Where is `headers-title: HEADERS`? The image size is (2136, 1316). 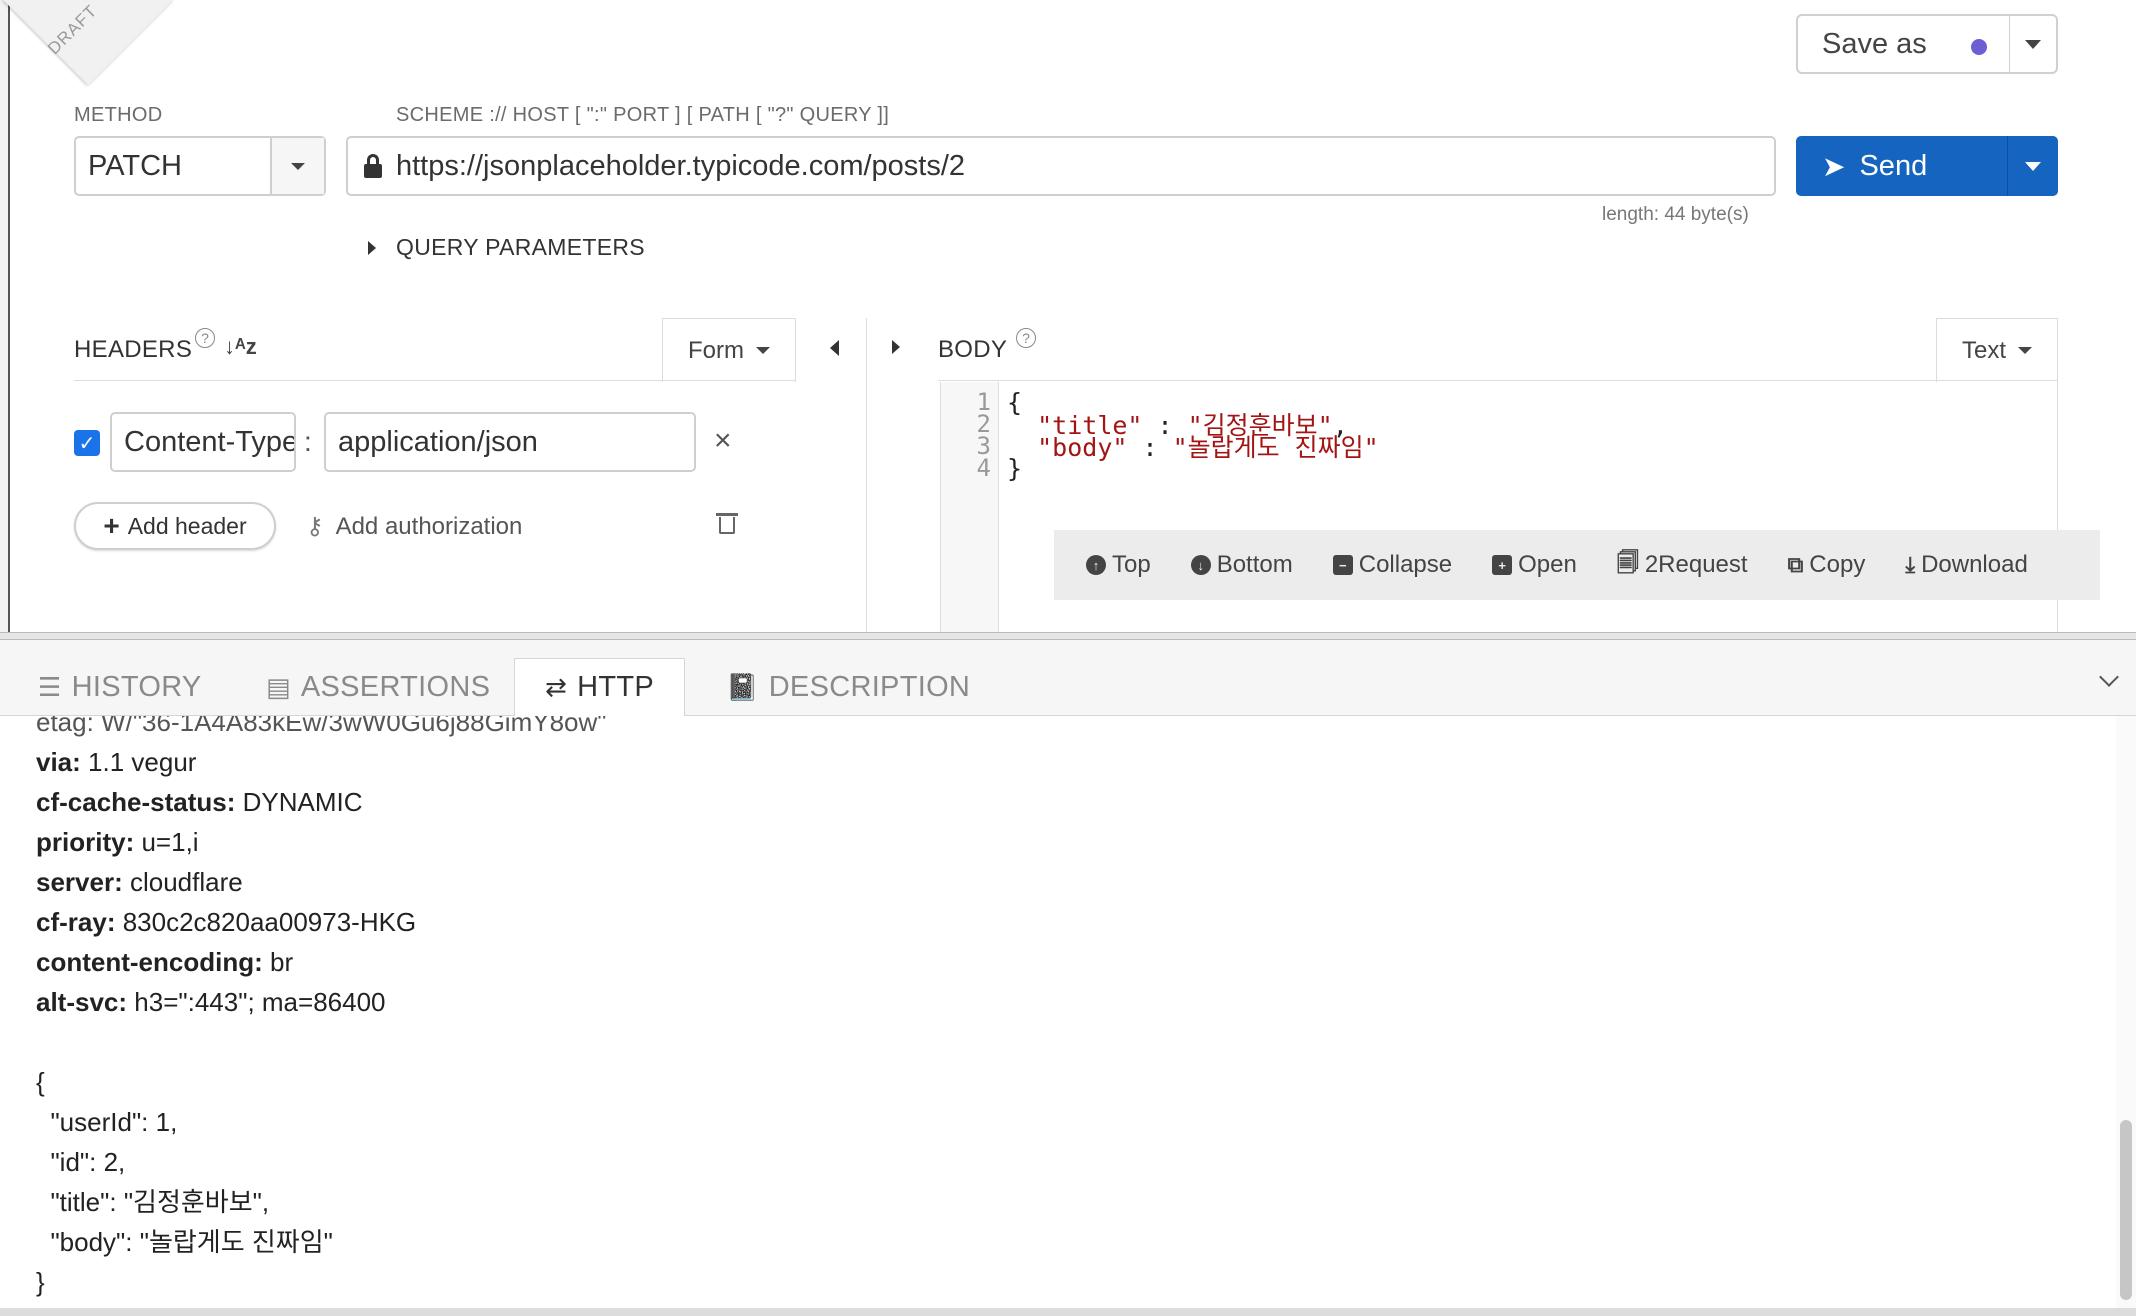 headers-title: HEADERS is located at coordinates (133, 349).